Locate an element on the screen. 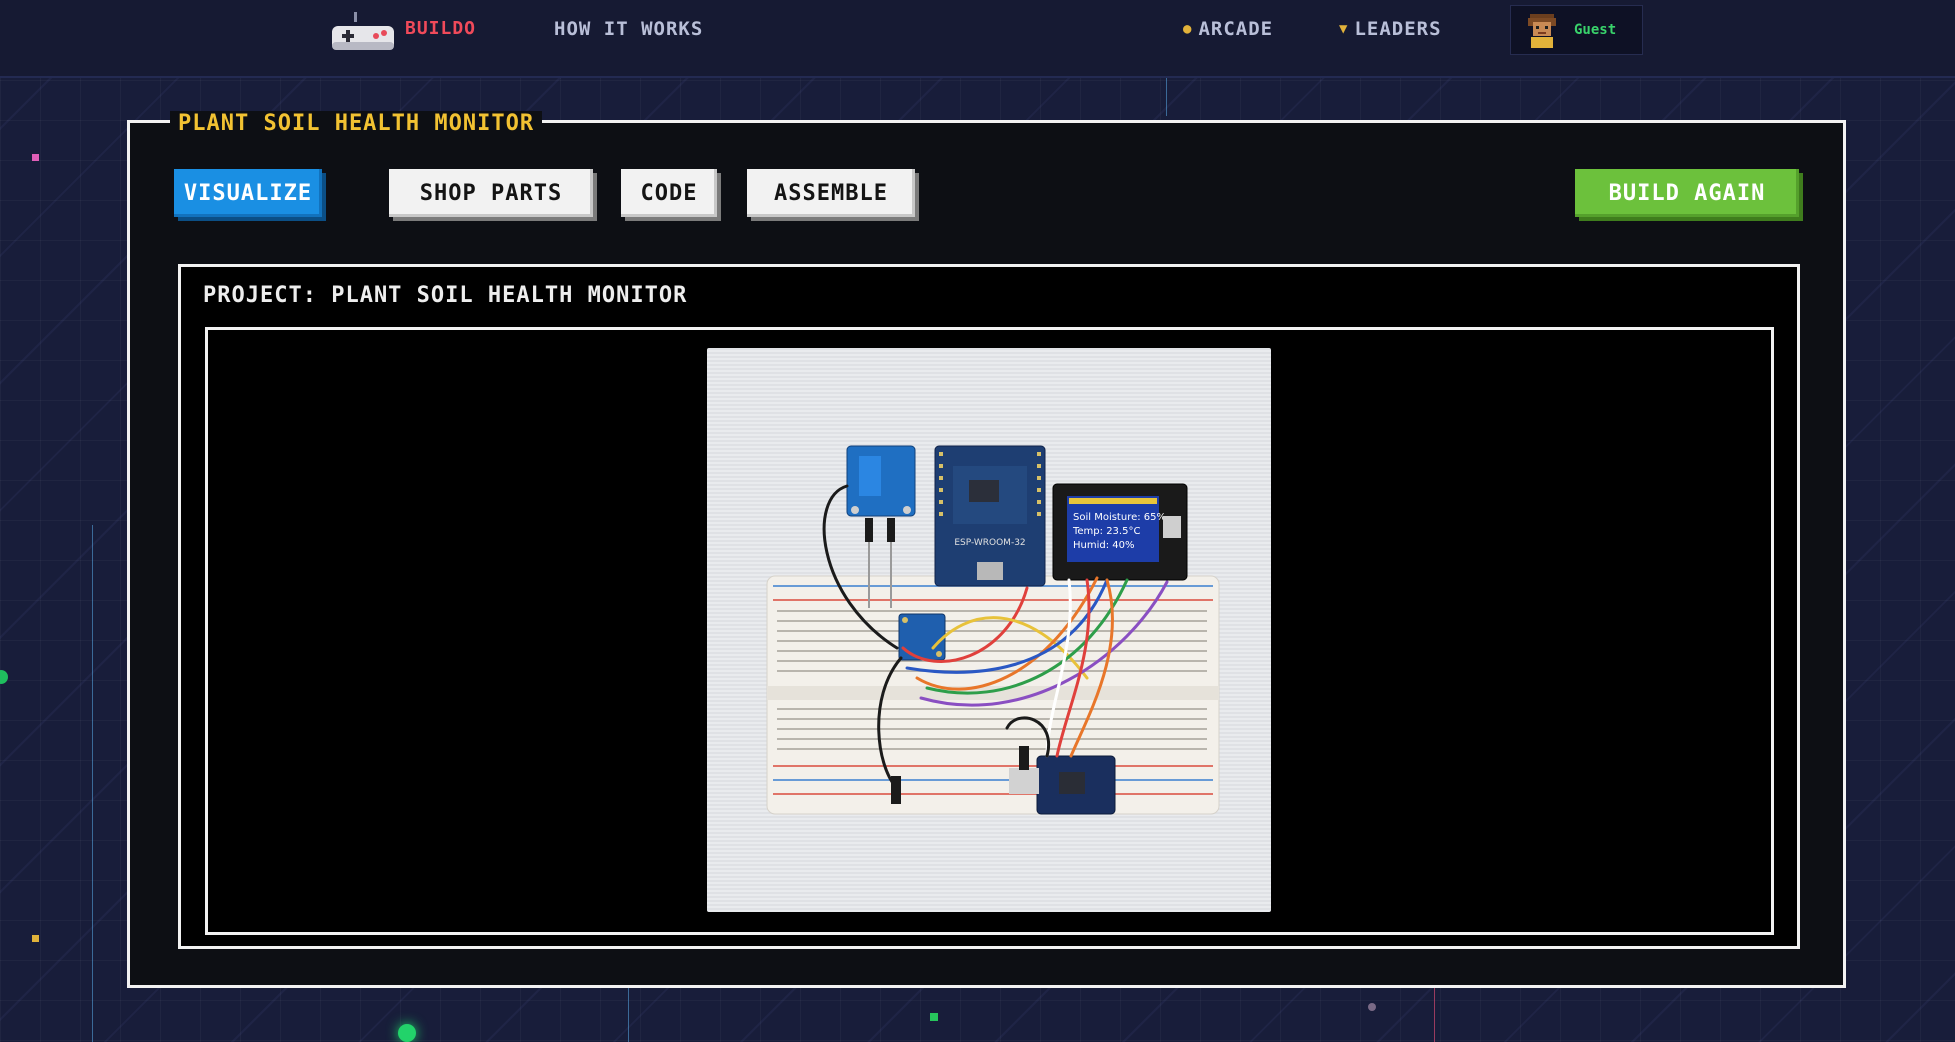 The image size is (1955, 1042). oled-line-temp: Temp: 23.5°C is located at coordinates (1106, 531).